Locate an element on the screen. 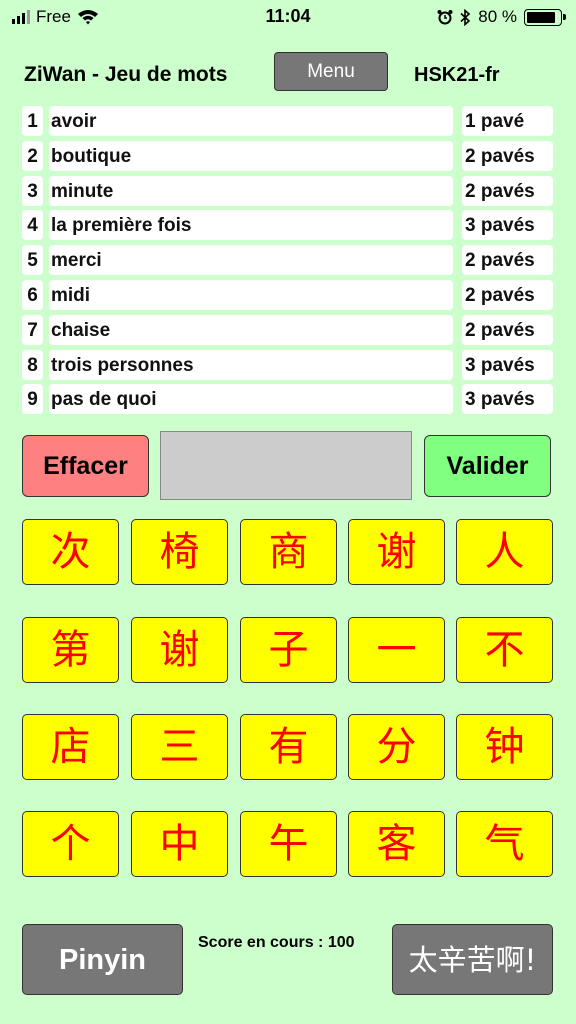  pinyin-button: Pinyin is located at coordinates (102, 959).